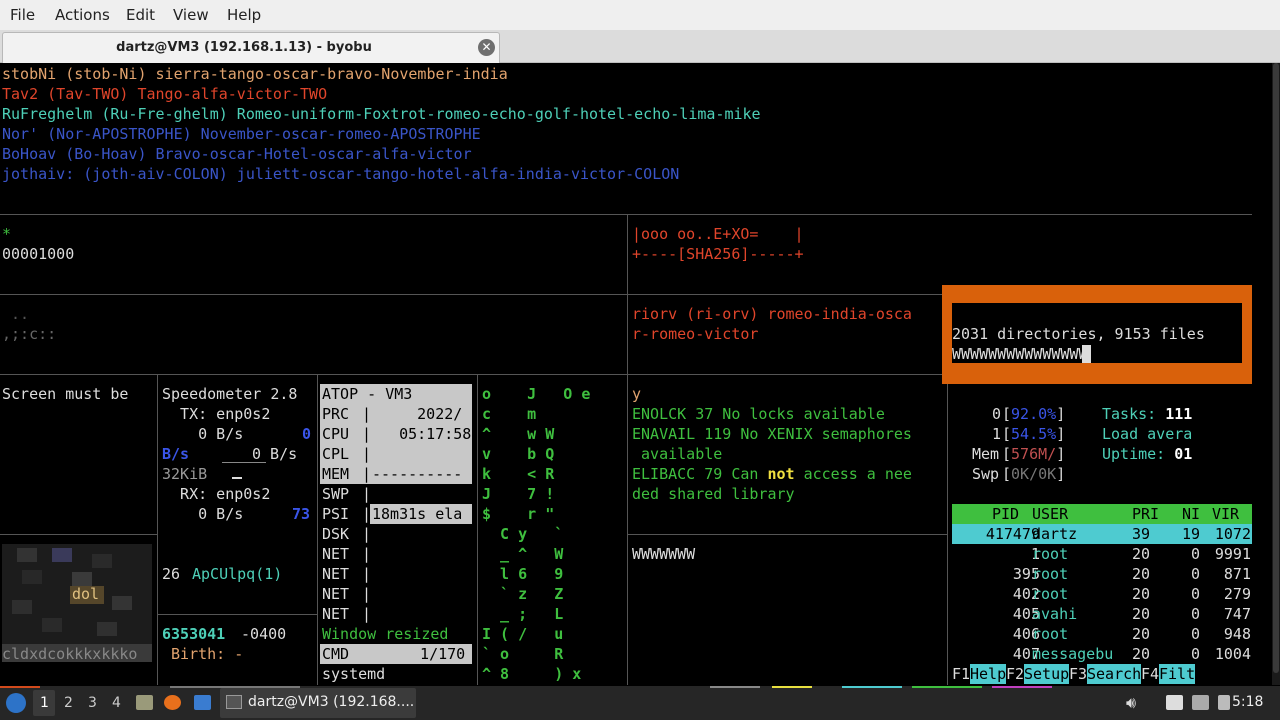  What do you see at coordinates (1102, 614) in the screenshot?
I see `process-row: 405 avahi 20 0 747` at bounding box center [1102, 614].